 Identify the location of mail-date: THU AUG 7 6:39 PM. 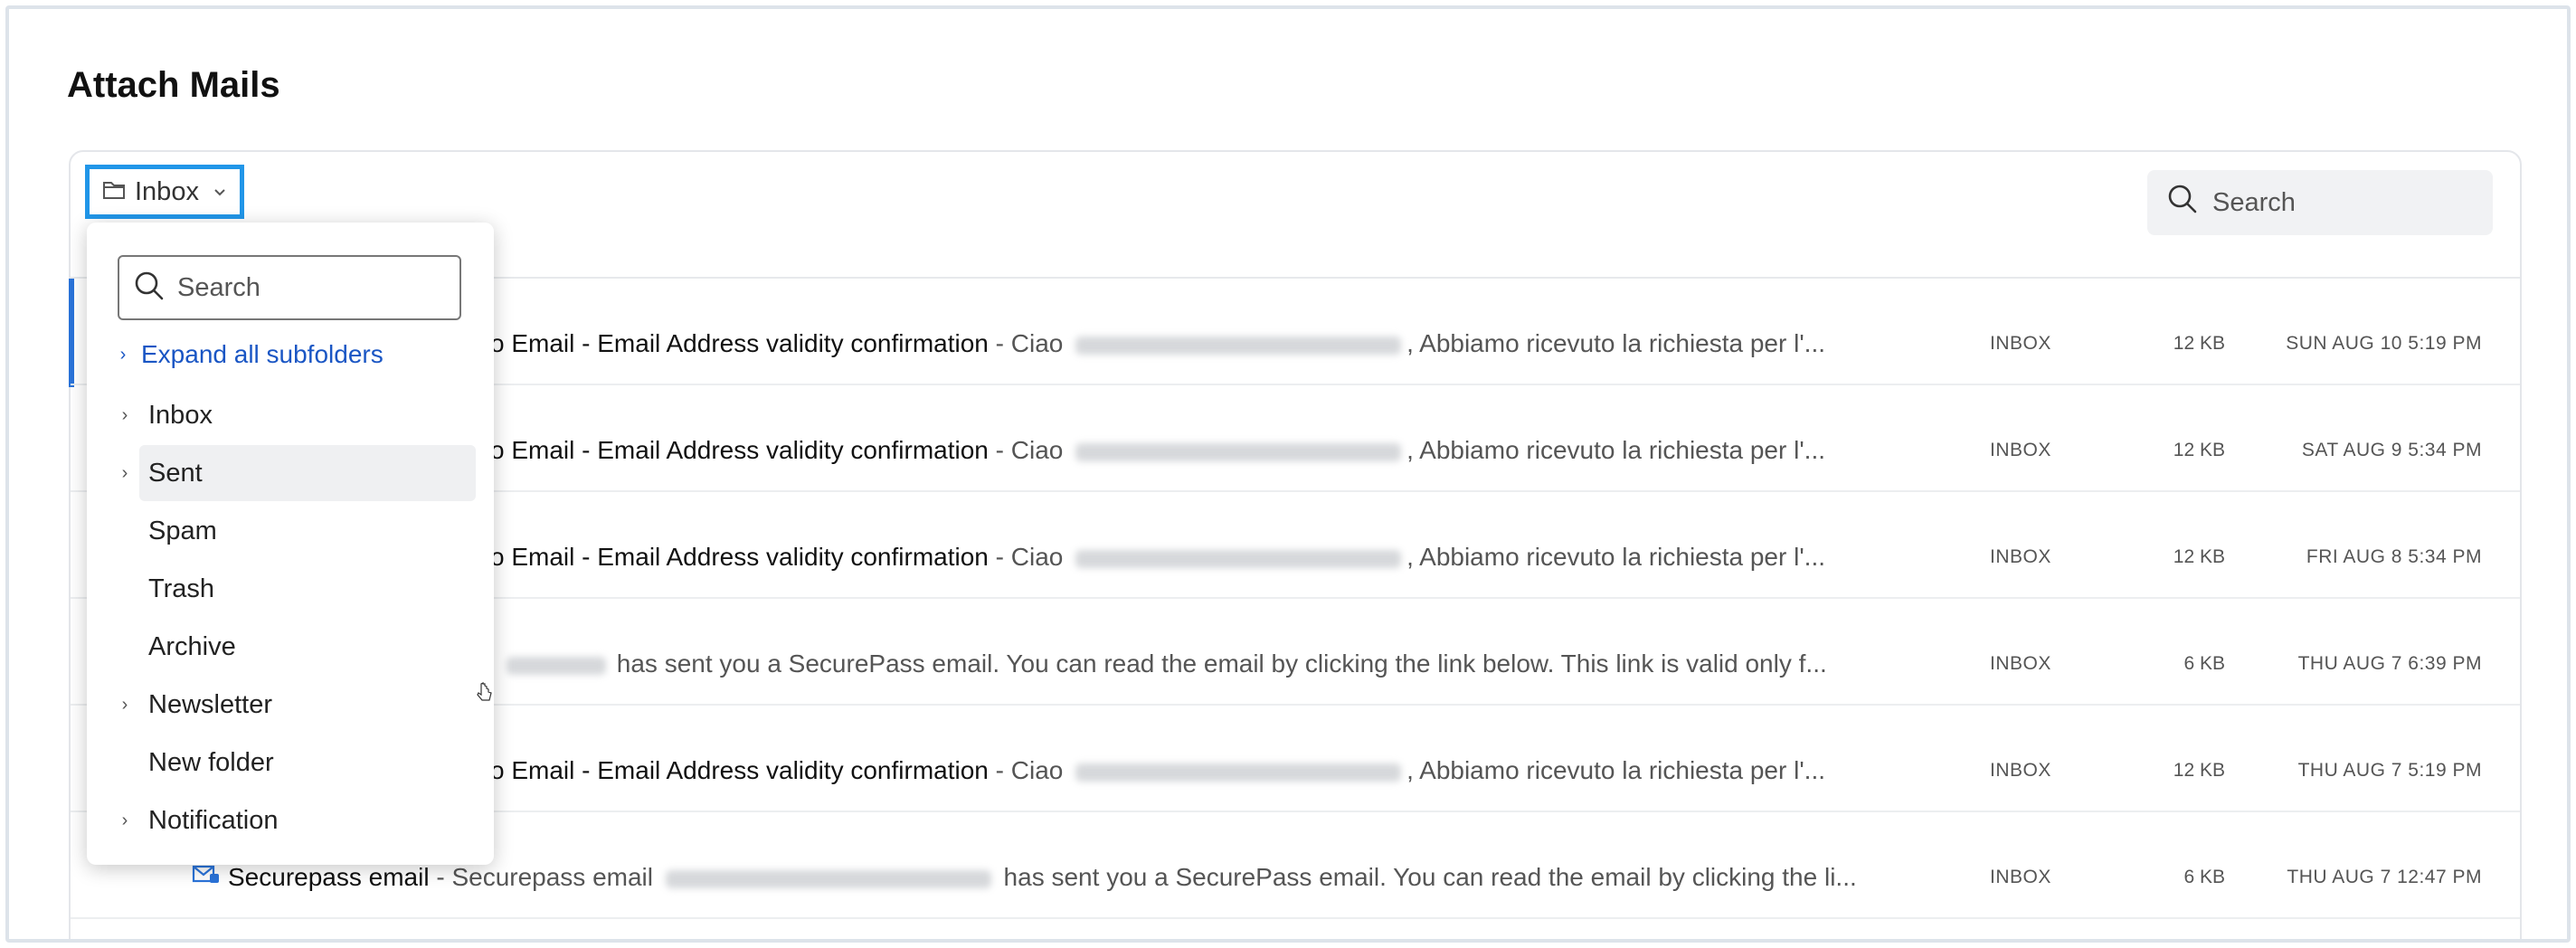
(2389, 664).